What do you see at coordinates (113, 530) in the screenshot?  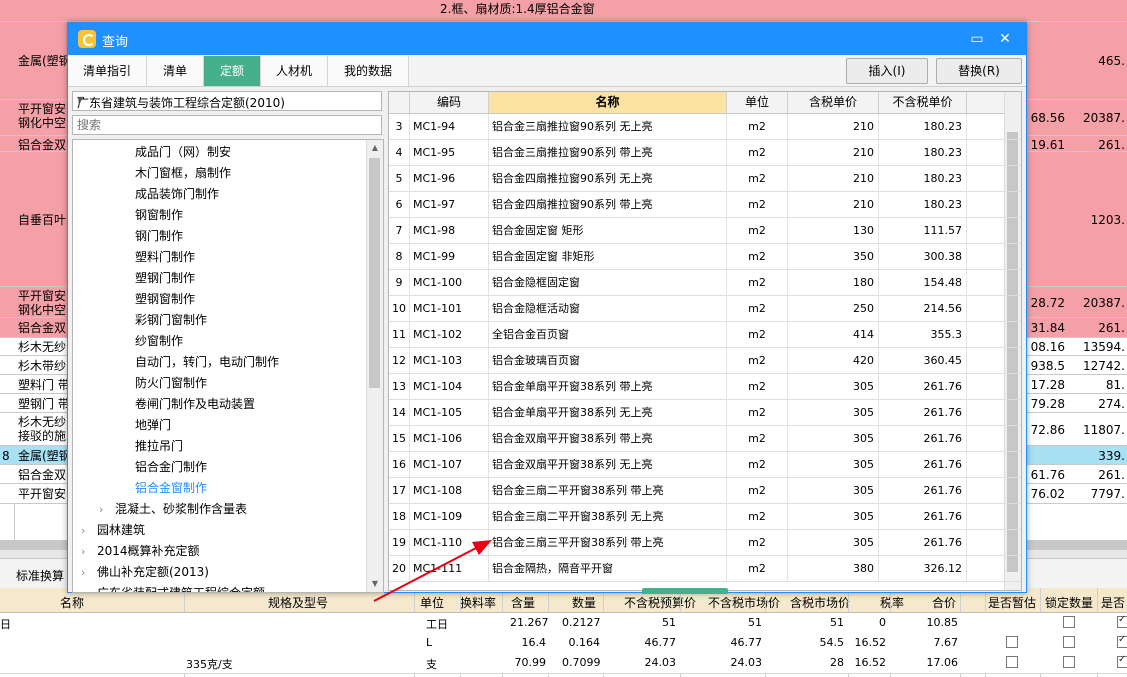 I see `tree-item: › 园林建筑` at bounding box center [113, 530].